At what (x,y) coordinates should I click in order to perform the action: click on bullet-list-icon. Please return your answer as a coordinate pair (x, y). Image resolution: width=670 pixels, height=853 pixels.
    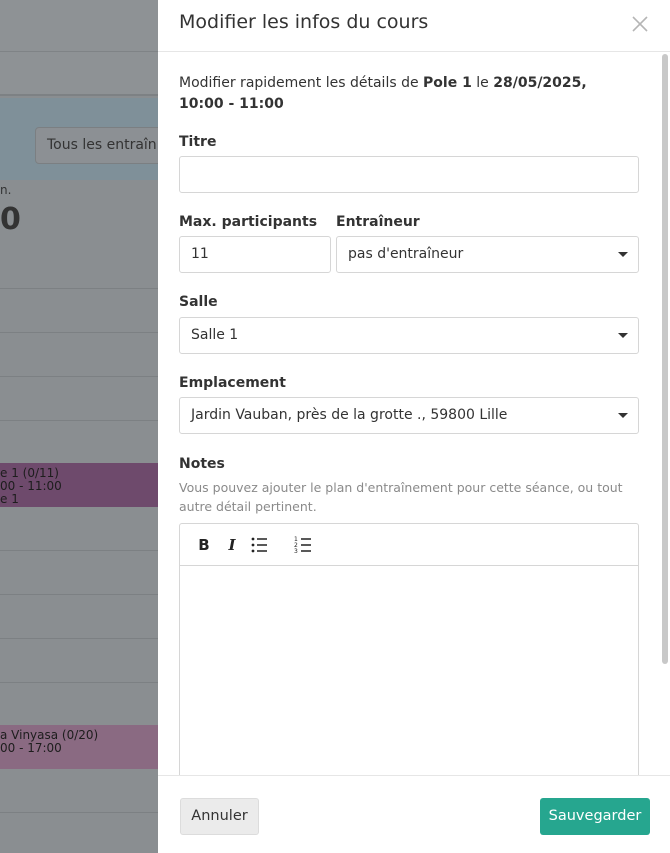
    Looking at the image, I should click on (260, 545).